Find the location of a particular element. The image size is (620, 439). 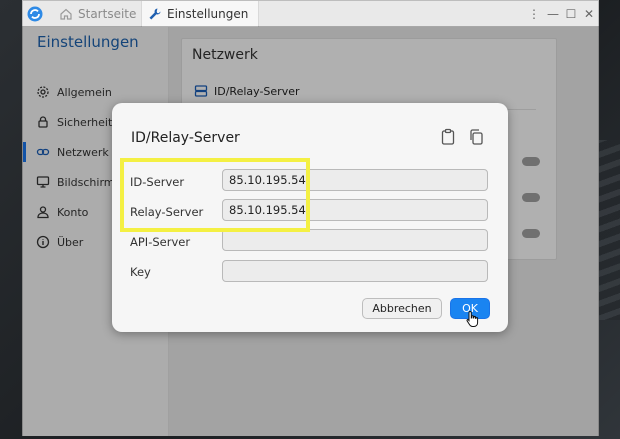

key-label: Key is located at coordinates (140, 272).